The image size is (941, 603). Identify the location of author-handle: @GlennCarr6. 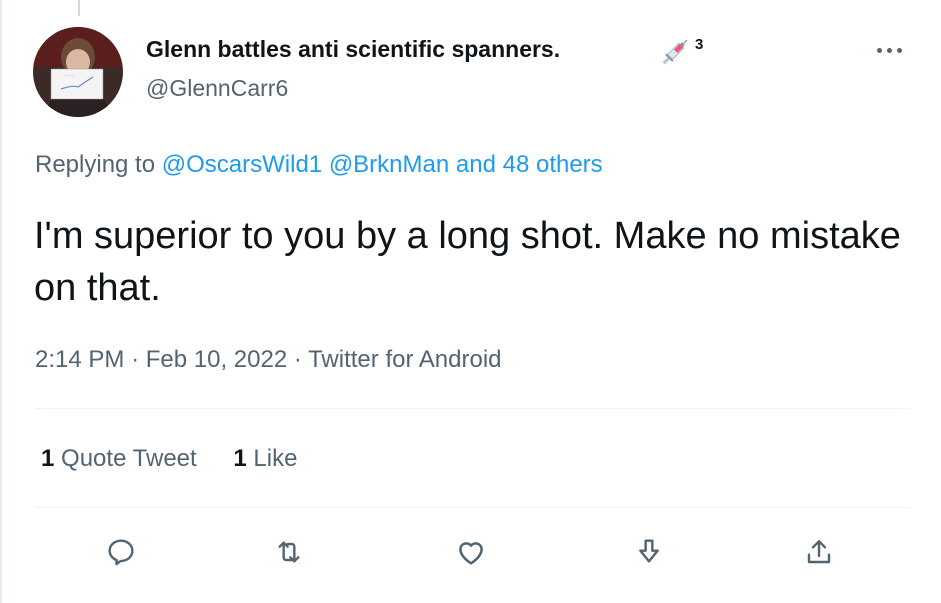
(217, 88).